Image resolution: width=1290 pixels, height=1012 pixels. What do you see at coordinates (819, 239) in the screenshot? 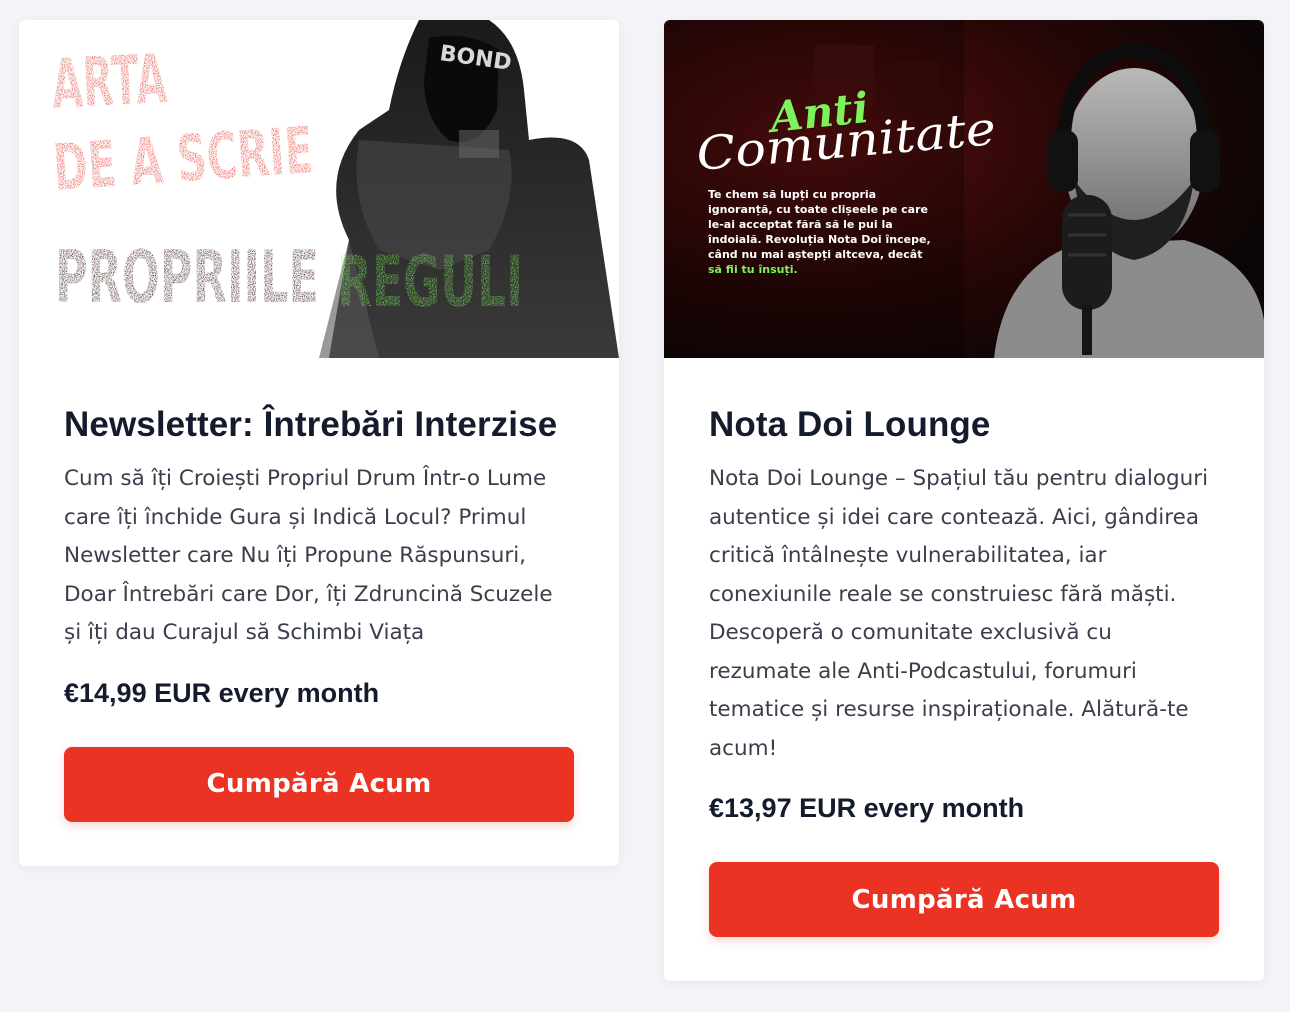
I see `banner-blurb-line4: îndoială. Revoluția Nota Doi începe,` at bounding box center [819, 239].